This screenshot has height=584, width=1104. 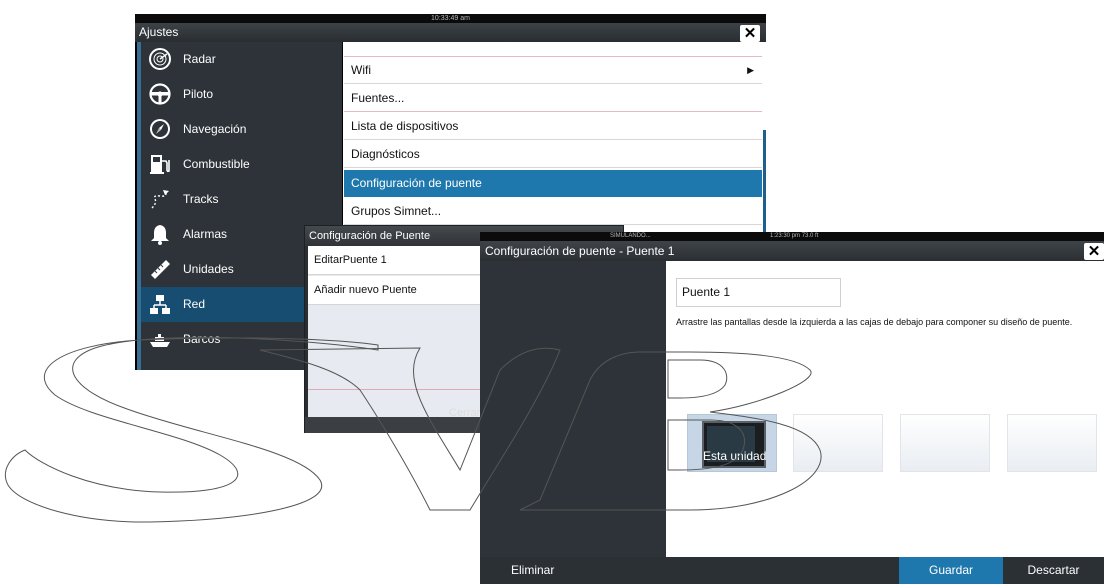 What do you see at coordinates (160, 164) in the screenshot?
I see `fuel-pump-icon` at bounding box center [160, 164].